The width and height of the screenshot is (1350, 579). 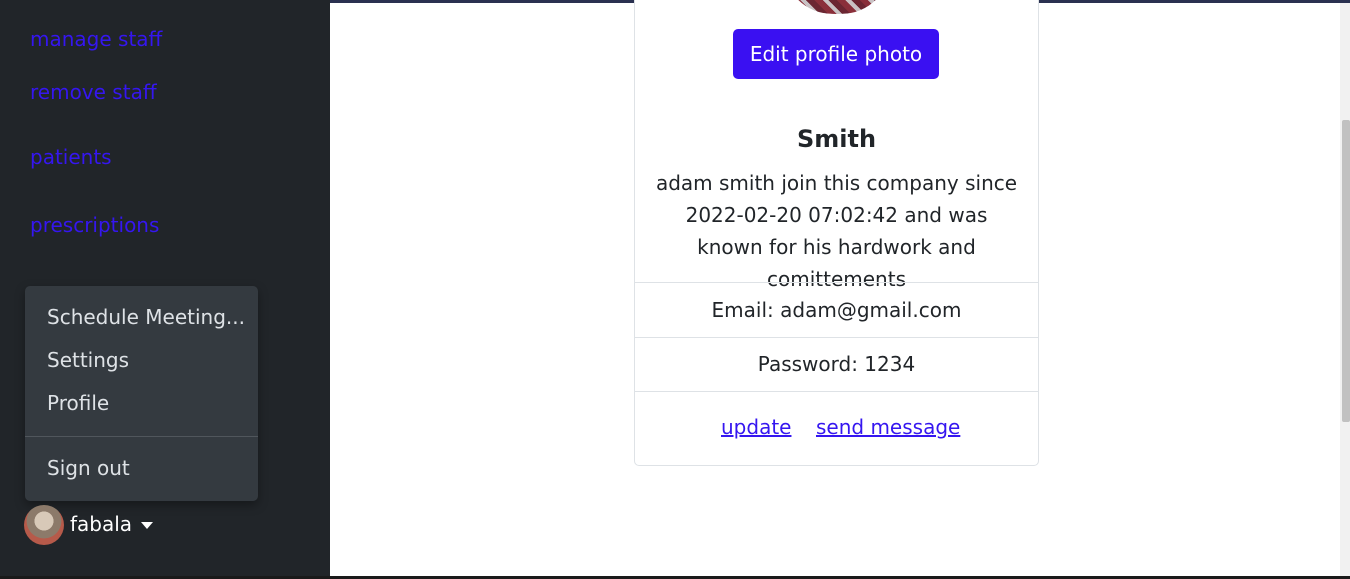 I want to click on user-name: fabala, so click(x=101, y=524).